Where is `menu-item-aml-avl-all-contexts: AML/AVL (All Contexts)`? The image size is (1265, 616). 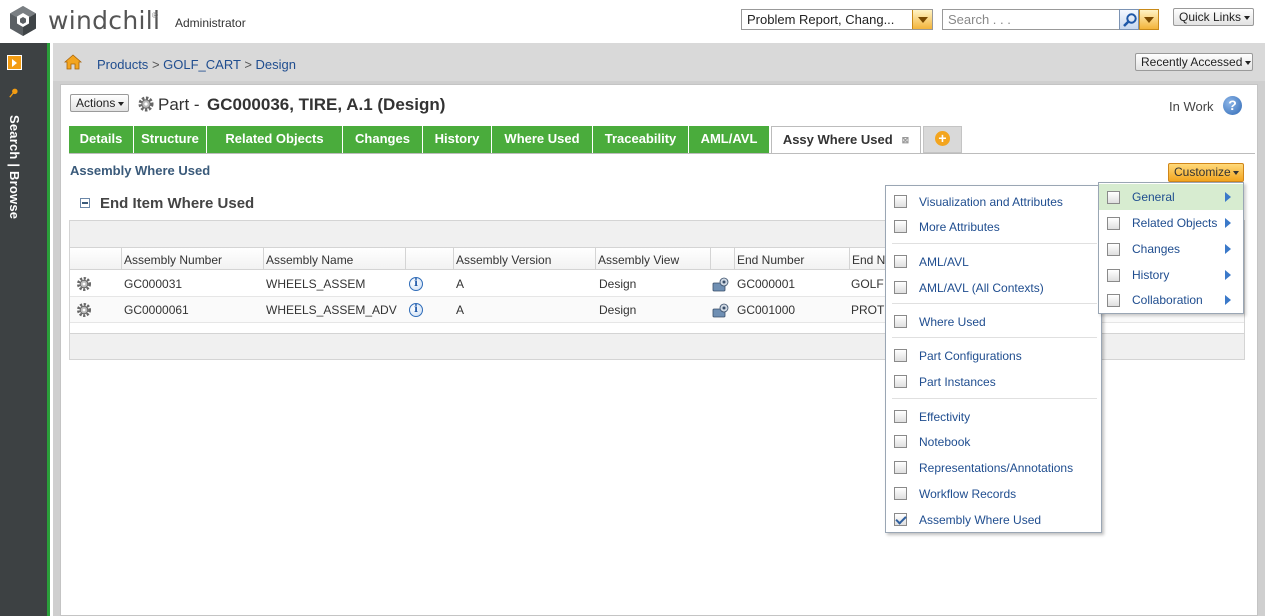
menu-item-aml-avl-all-contexts: AML/AVL (All Contexts) is located at coordinates (993, 287).